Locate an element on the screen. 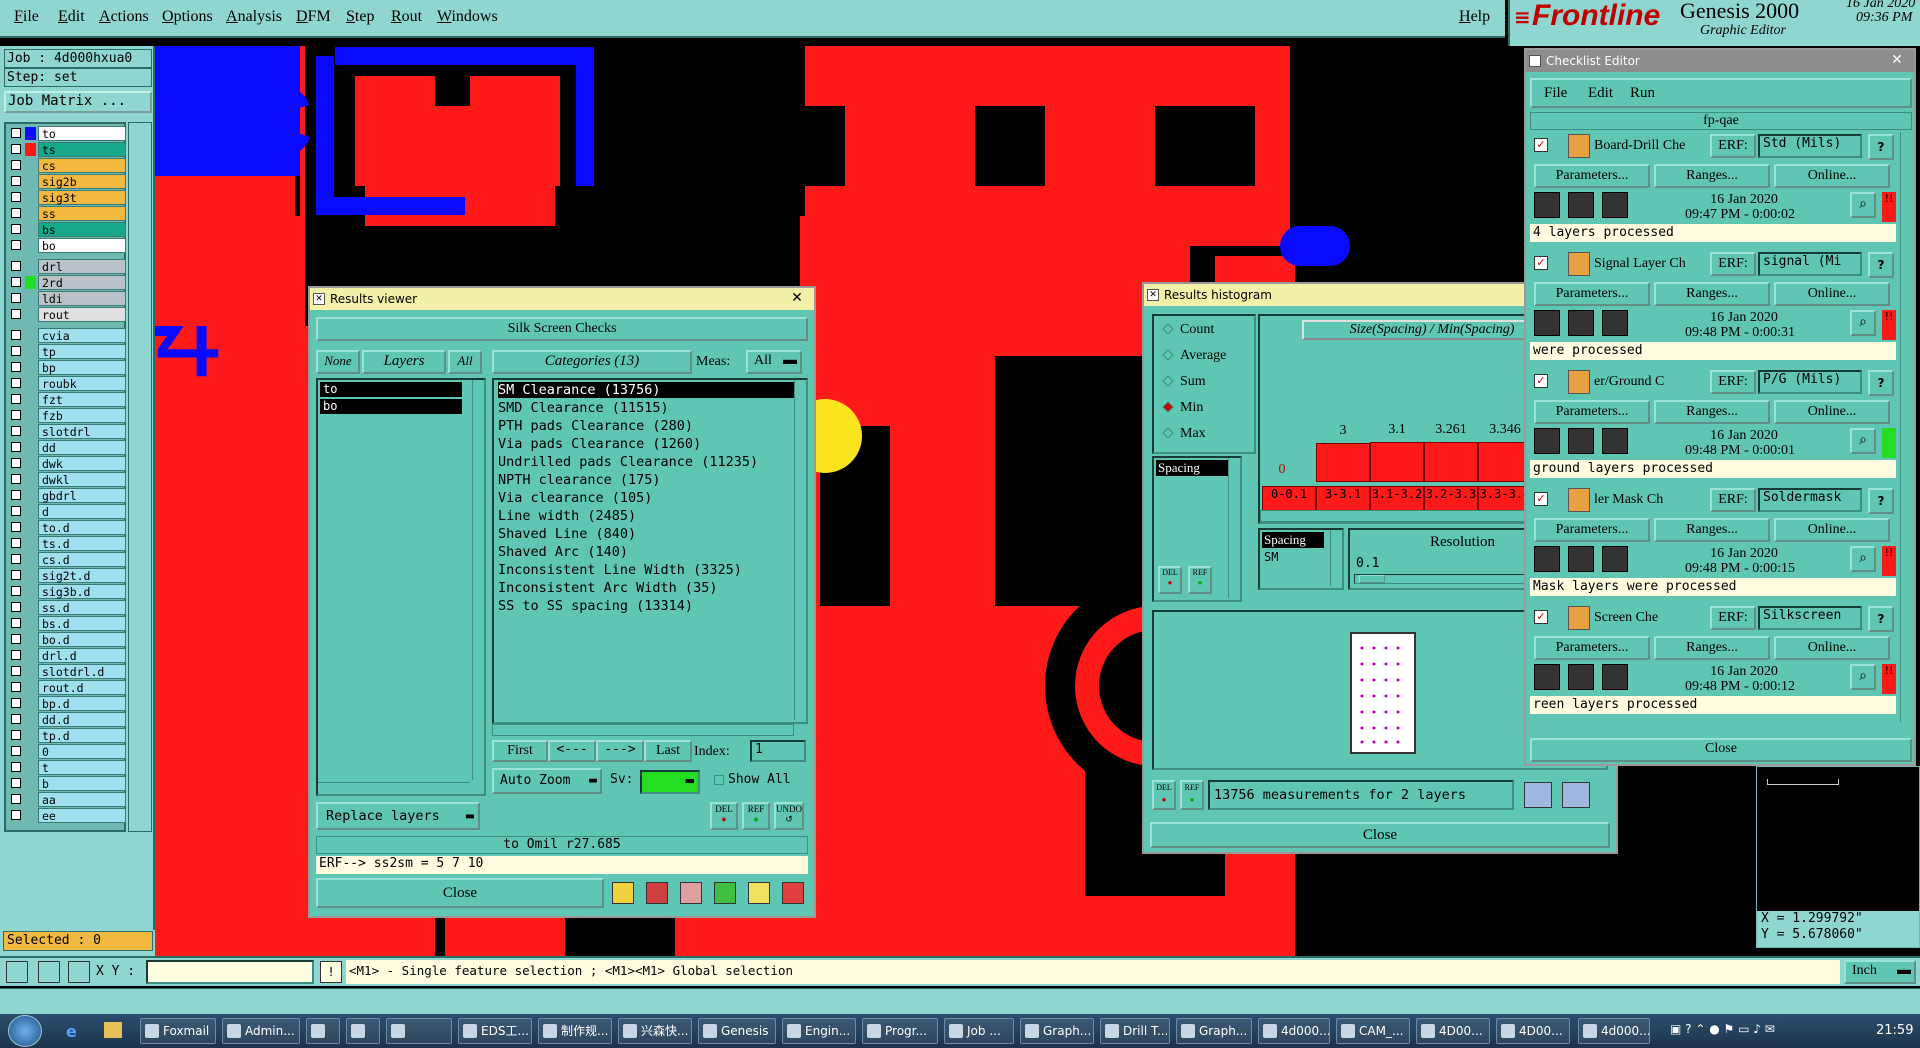  meas-dropdown: All ▬ is located at coordinates (774, 362).